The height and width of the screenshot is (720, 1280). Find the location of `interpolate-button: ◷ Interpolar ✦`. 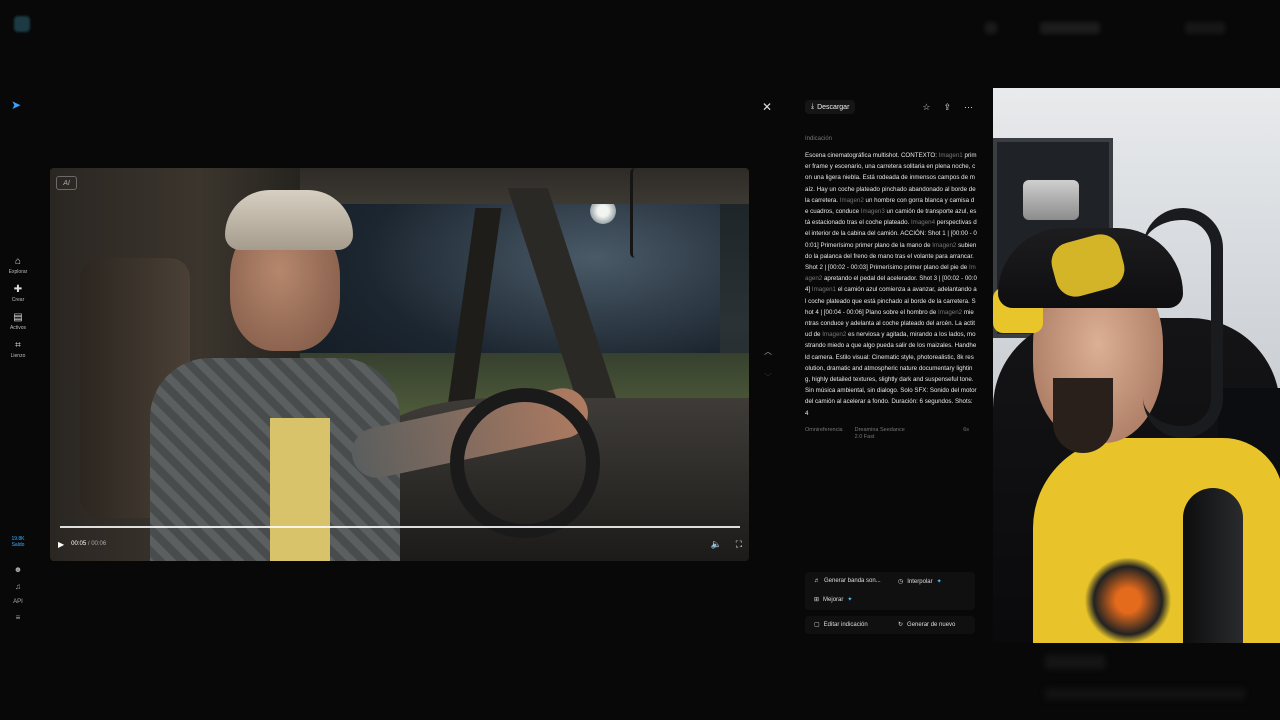

interpolate-button: ◷ Interpolar ✦ is located at coordinates (920, 582).